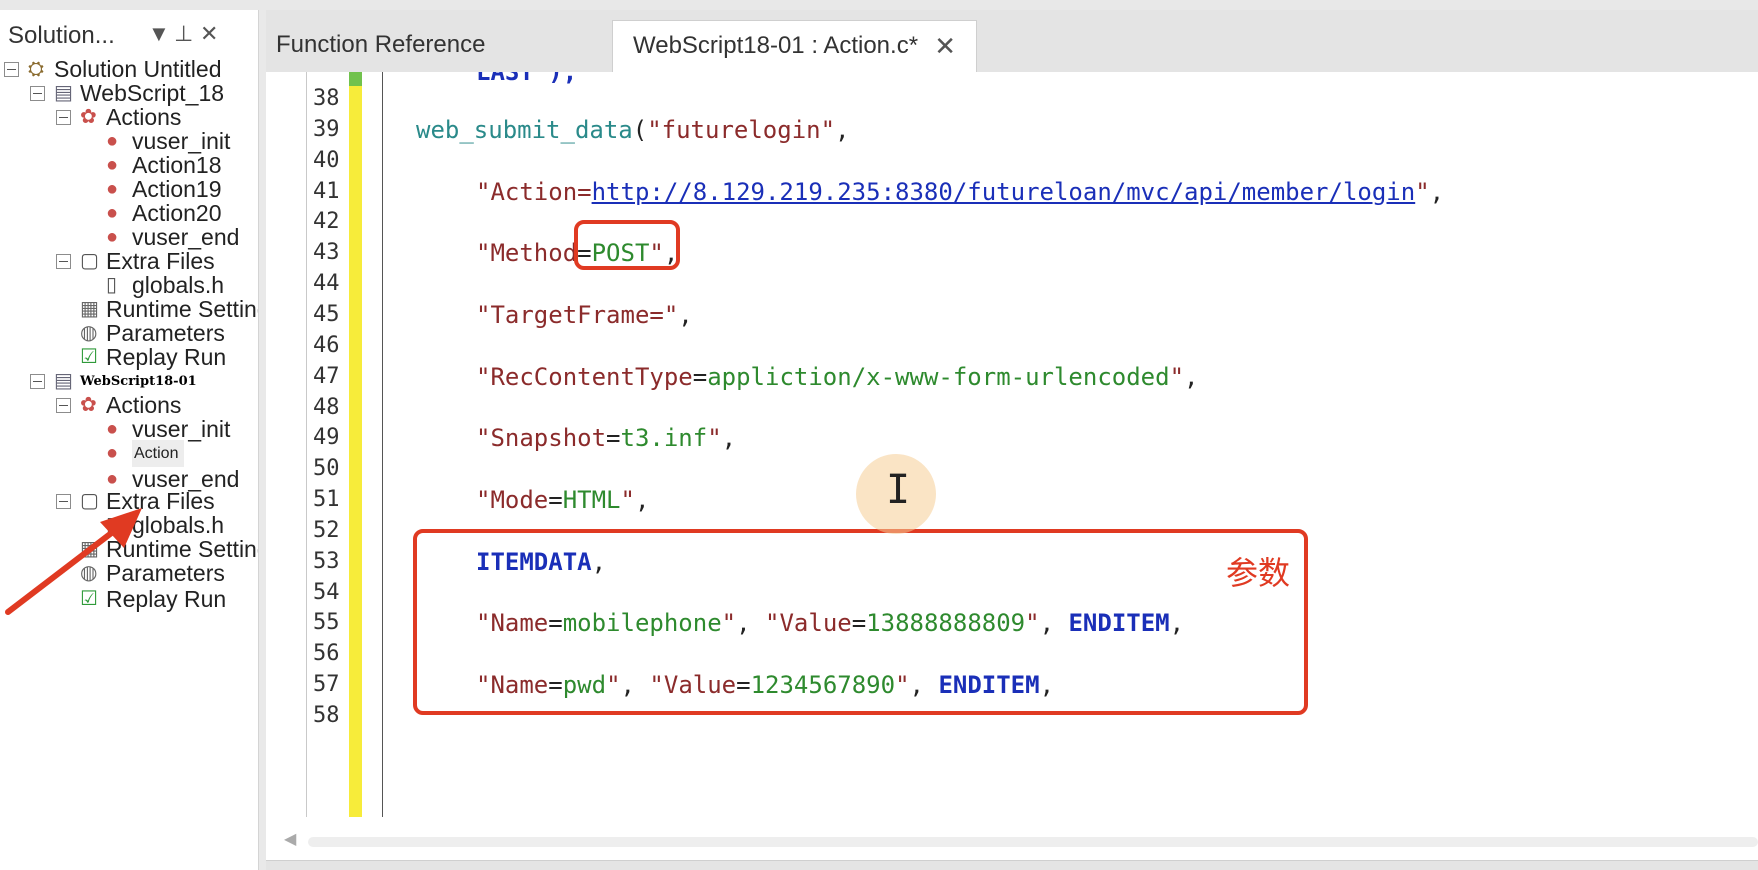 The image size is (1758, 870). What do you see at coordinates (326, 345) in the screenshot?
I see `line-number: 46` at bounding box center [326, 345].